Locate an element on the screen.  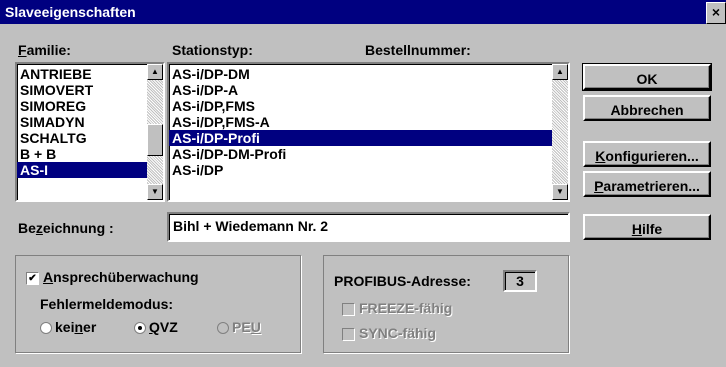
list-item: SIMADYN is located at coordinates (82, 122).